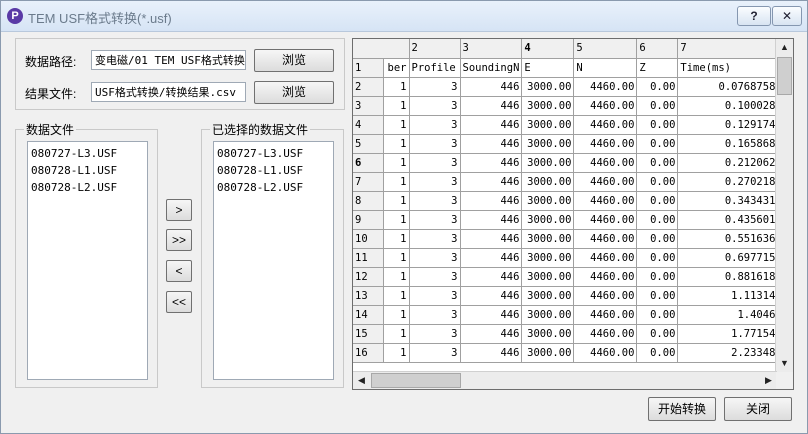  I want to click on field-header-cell: N, so click(605, 68).